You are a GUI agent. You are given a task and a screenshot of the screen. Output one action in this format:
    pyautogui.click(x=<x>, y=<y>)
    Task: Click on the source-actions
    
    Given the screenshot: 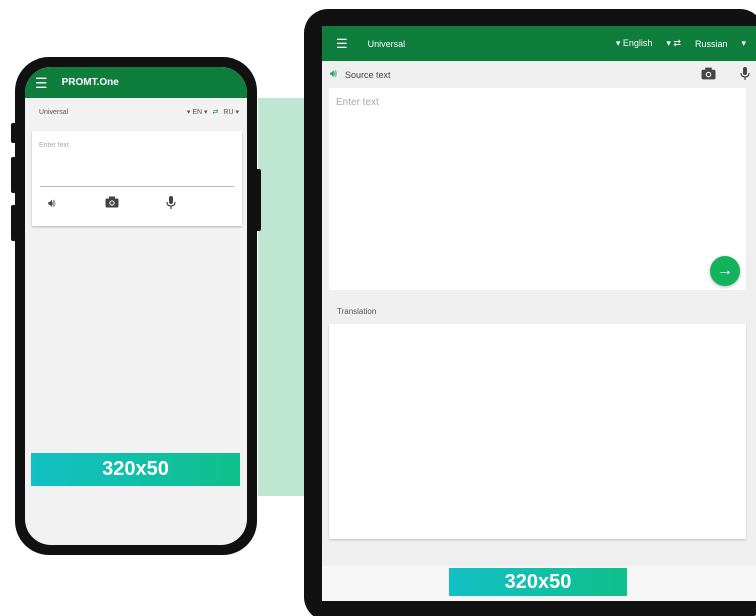 What is the action you would take?
    pyautogui.click(x=725, y=74)
    